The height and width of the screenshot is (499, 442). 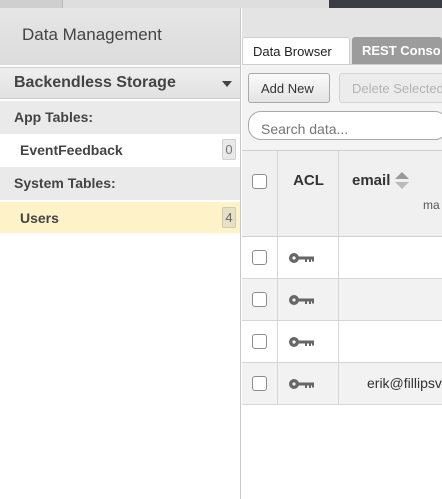 I want to click on section-title: Data Management, so click(x=92, y=34).